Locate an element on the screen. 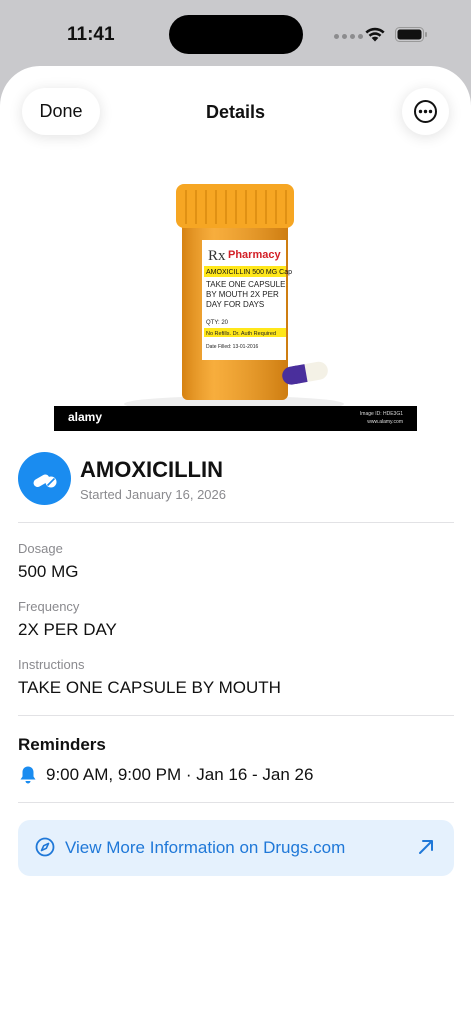 Image resolution: width=471 pixels, height=1024 pixels. ellipsis-circle-icon is located at coordinates (425, 111).